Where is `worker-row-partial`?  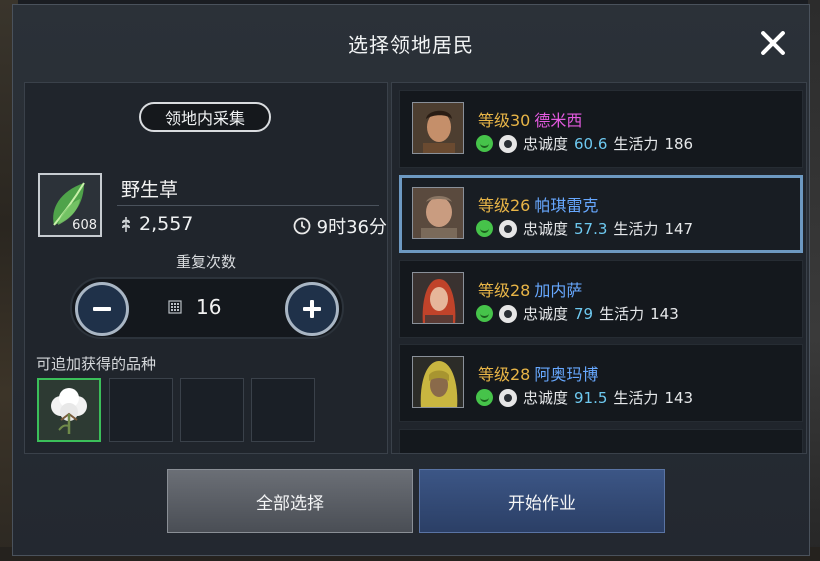
worker-row-partial is located at coordinates (601, 441).